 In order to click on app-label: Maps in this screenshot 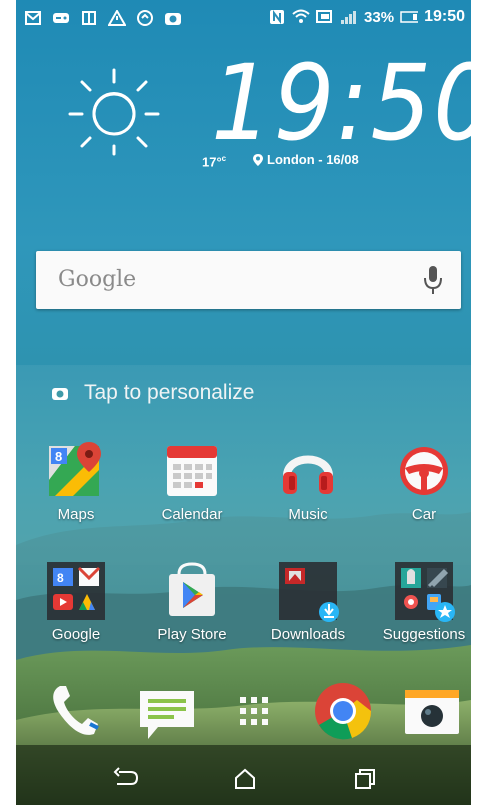, I will do `click(76, 514)`.